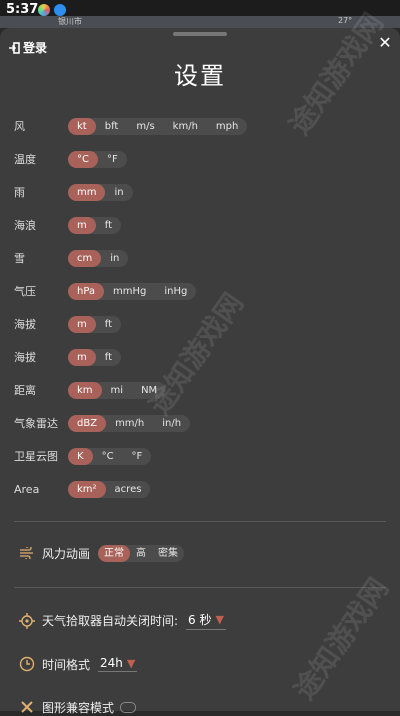 Image resolution: width=400 pixels, height=716 pixels. What do you see at coordinates (27, 707) in the screenshot?
I see `tools-icon` at bounding box center [27, 707].